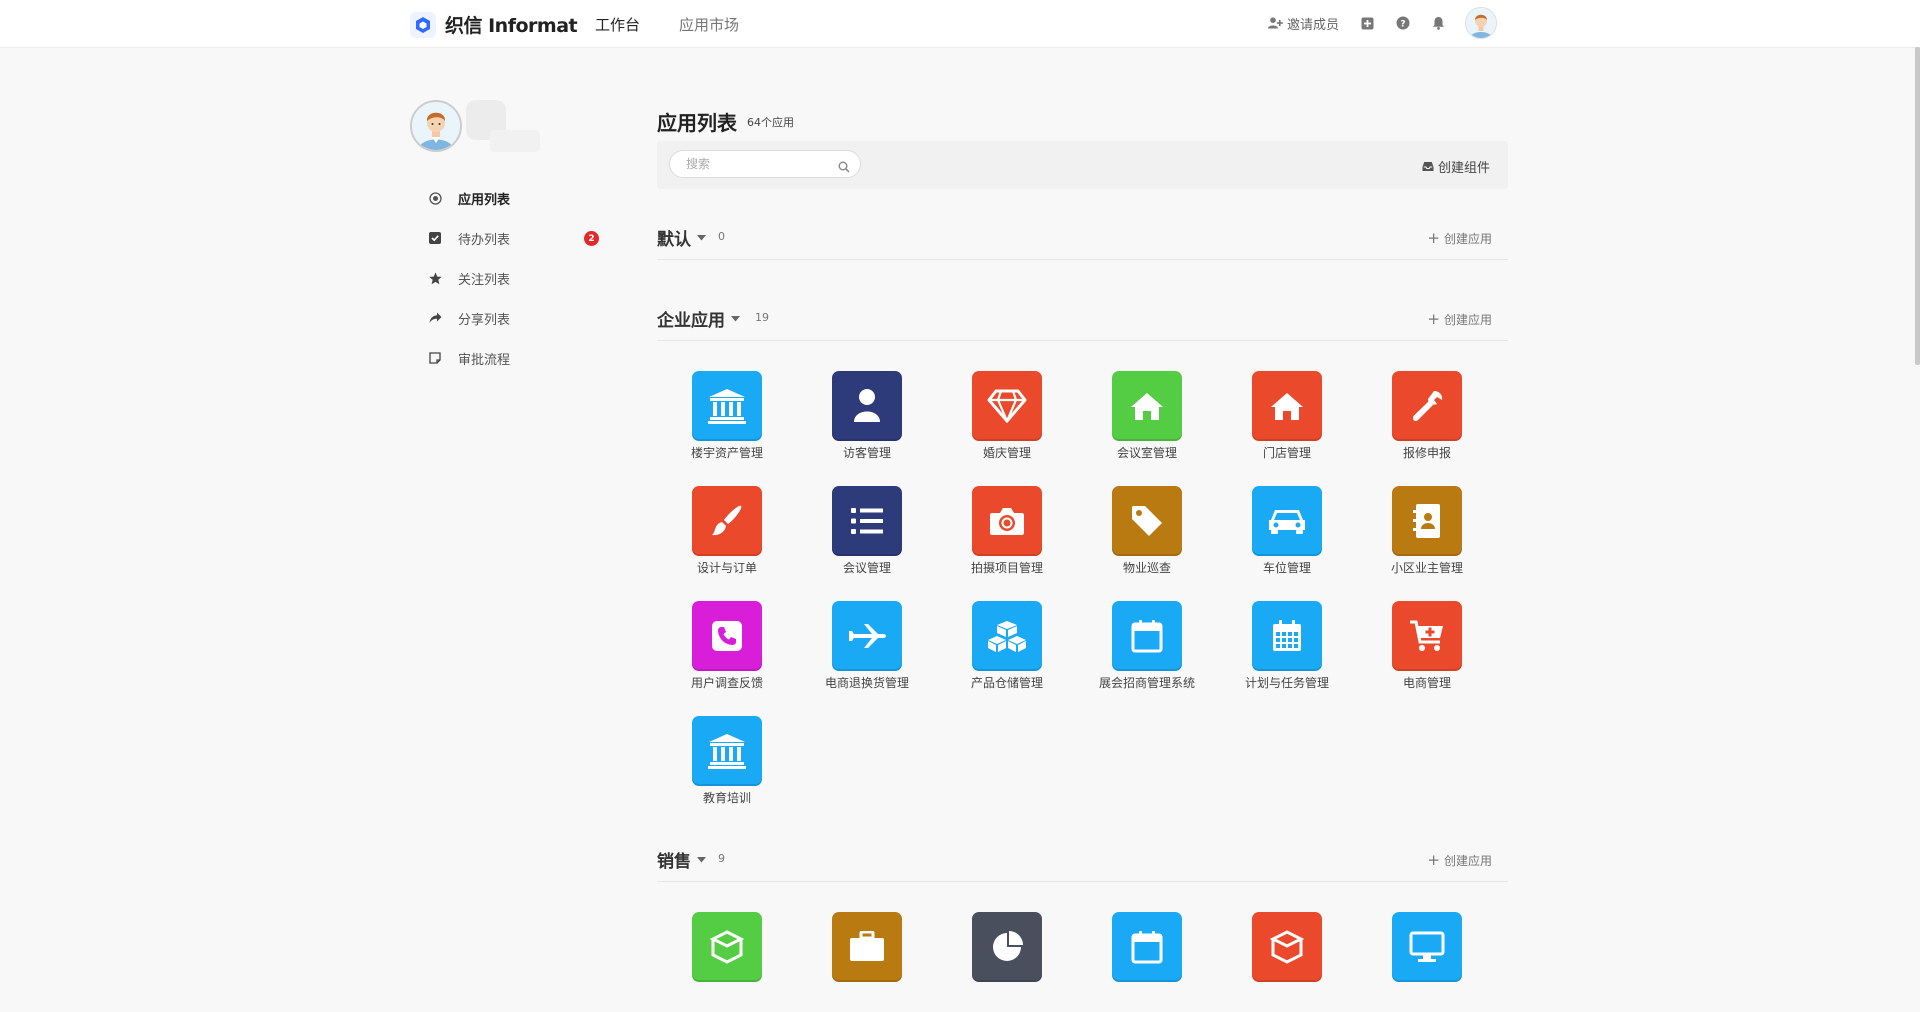 This screenshot has height=1012, width=1920. I want to click on app-name: 教育培训, so click(726, 798).